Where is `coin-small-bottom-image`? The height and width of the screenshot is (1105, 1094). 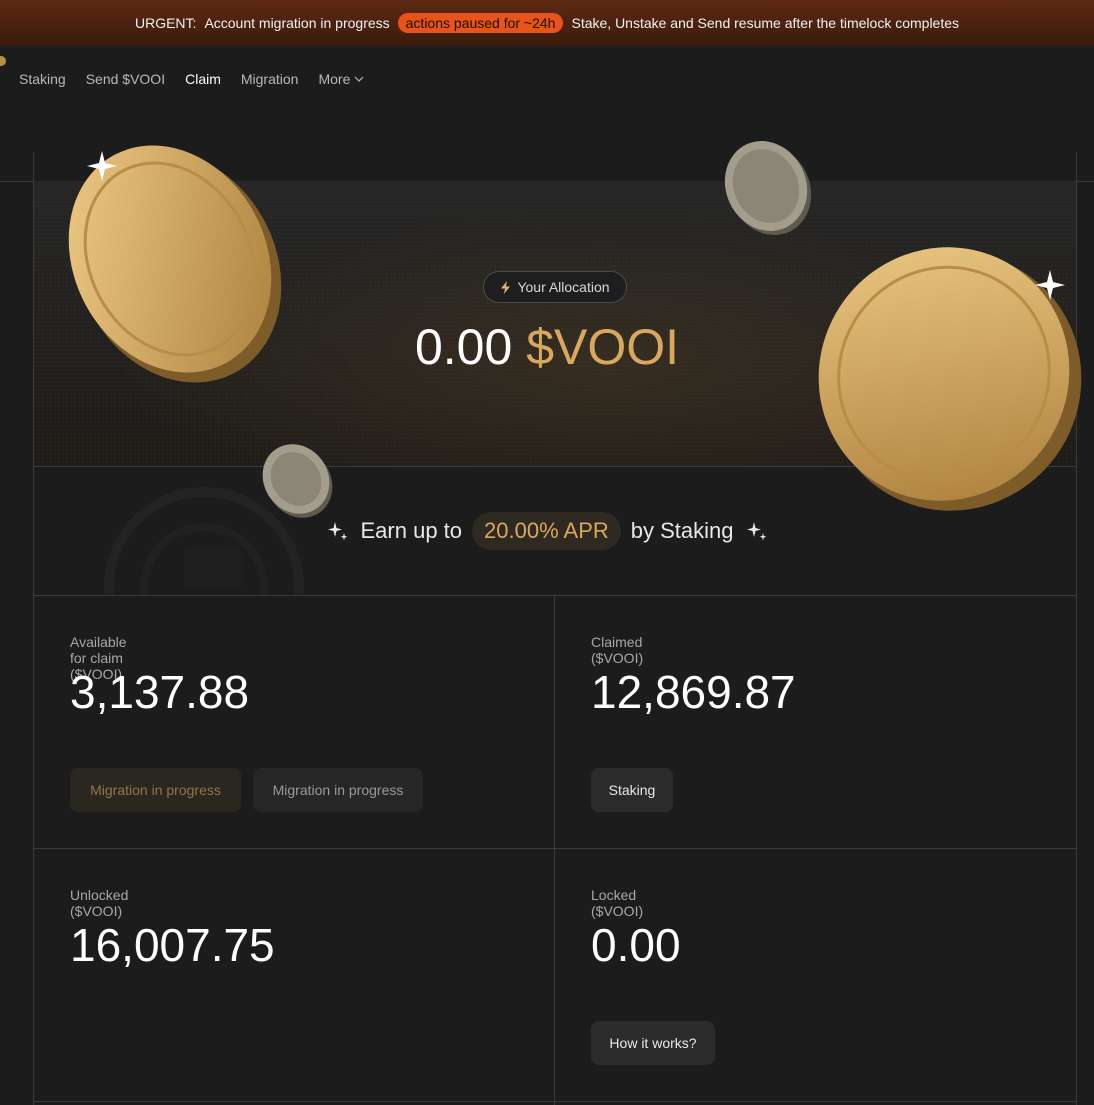 coin-small-bottom-image is located at coordinates (297, 481).